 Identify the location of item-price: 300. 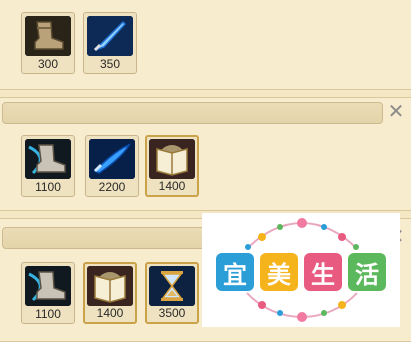
(48, 64).